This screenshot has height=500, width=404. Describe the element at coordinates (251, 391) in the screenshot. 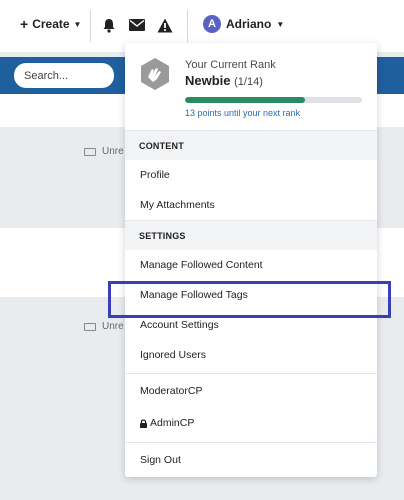

I see `menu-item-moderator-cp: ModeratorCP` at that location.